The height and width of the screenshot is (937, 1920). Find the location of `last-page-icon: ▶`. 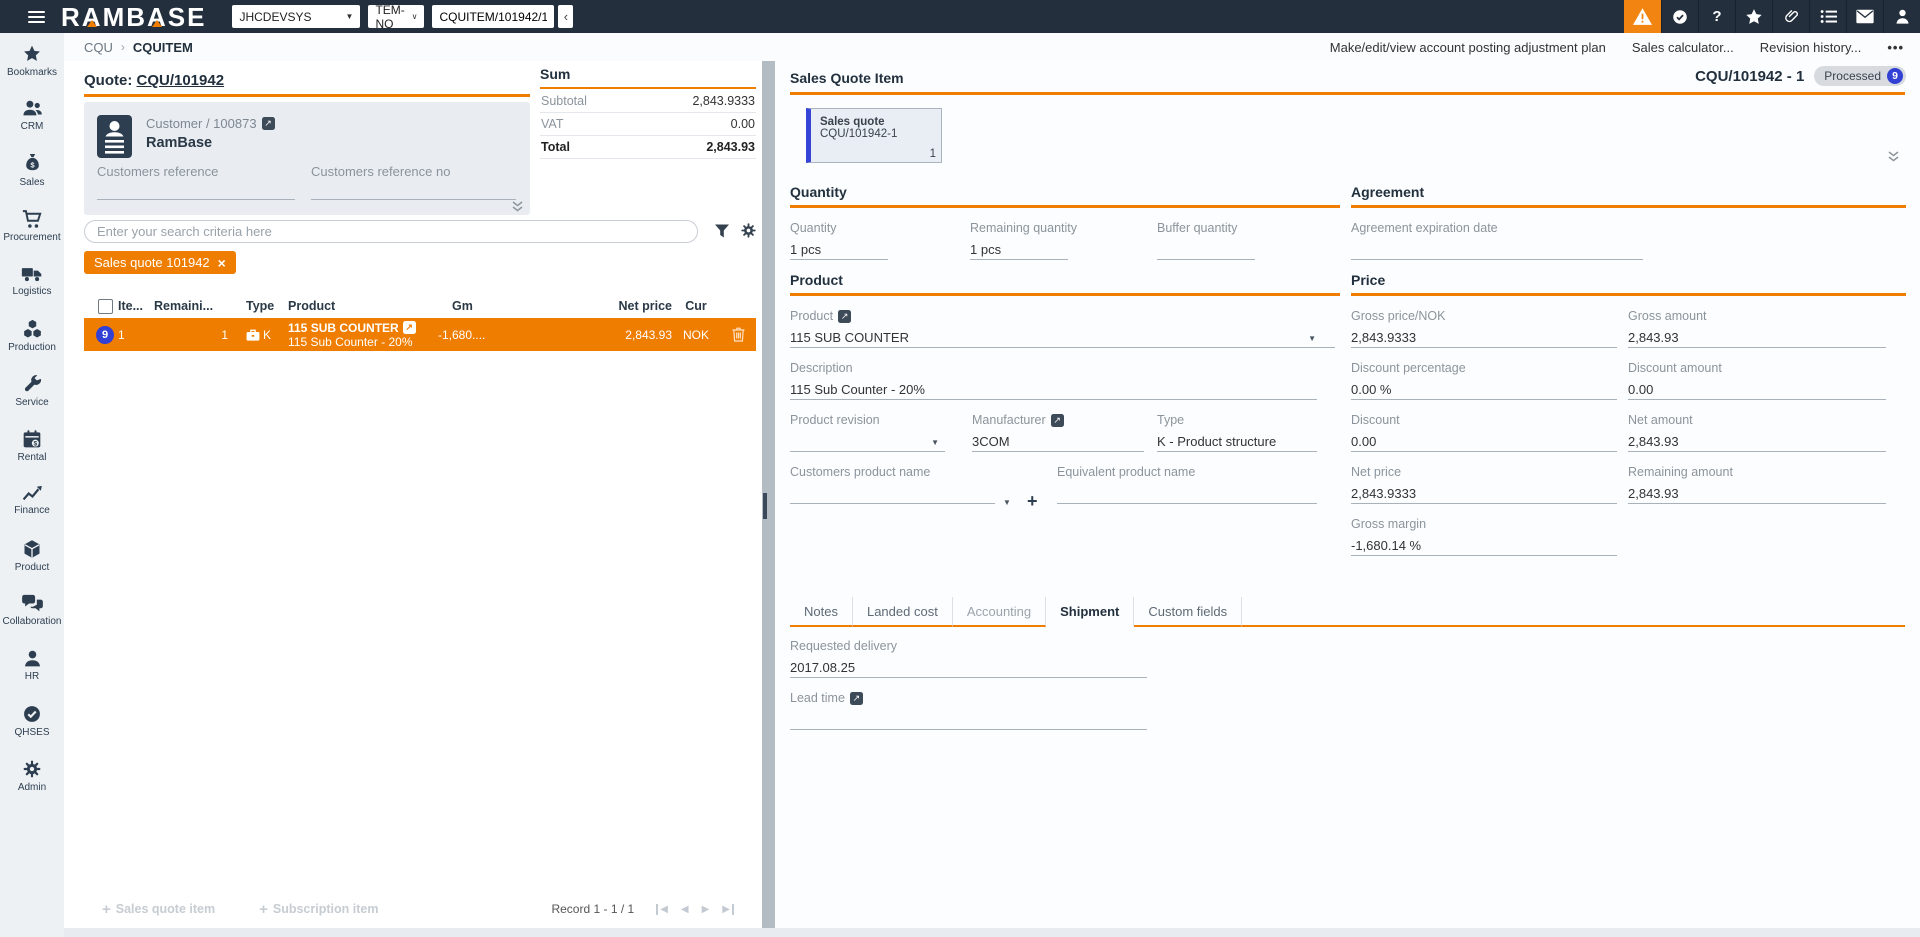

last-page-icon: ▶ is located at coordinates (728, 909).